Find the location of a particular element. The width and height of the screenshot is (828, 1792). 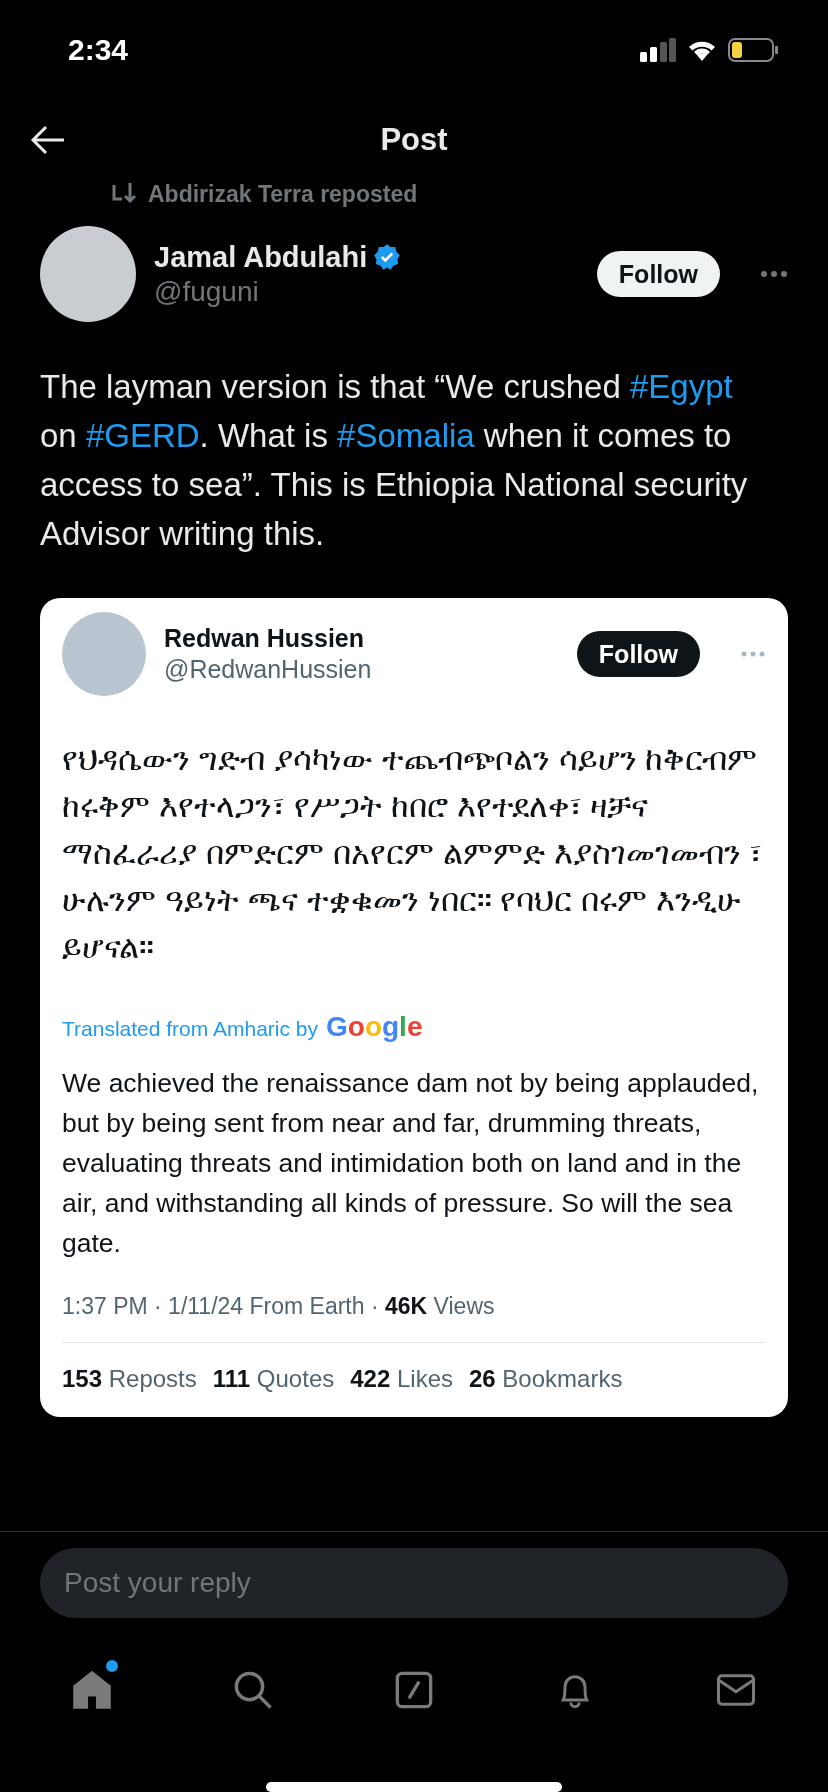

original-text: የህዳሴውን ግድብ ያሳካነው ተጨብጭቦልን ሳይሆን ከቅርብም ከሩቅም እየተላጋን፣ የሥጋት ከበሮ እየተደለቀ፣ ዛቻና ማስፈራሪያ በምድርም በአየርም ልምምድ እያስገመገመብን ፣ ሁሉንም ዓይነት ጫና ተቋቁመን ነበር። የባህር በሩም እንዲሁ ይሆናል። is located at coordinates (413, 853).